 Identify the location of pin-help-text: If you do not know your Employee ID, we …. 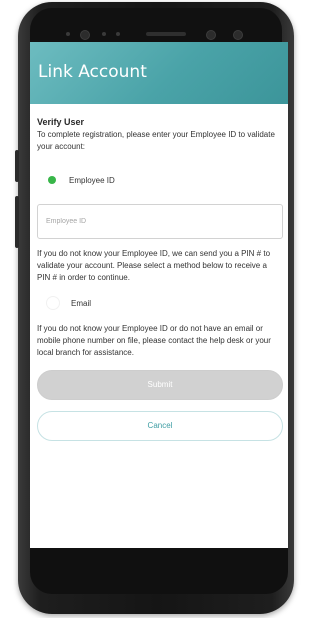
(154, 265).